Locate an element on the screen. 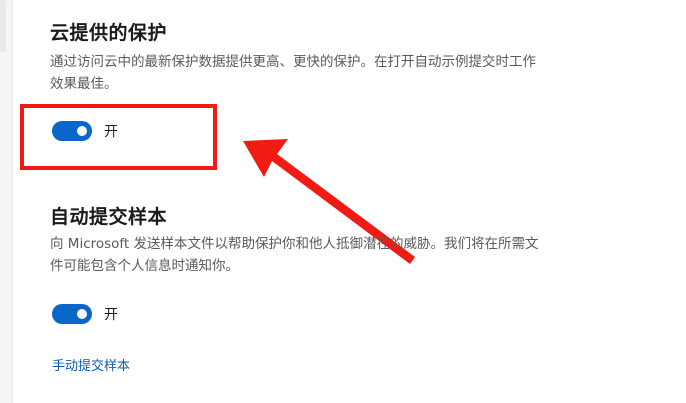 Image resolution: width=686 pixels, height=403 pixels. sample-submission-toggle-label: 开 is located at coordinates (111, 315).